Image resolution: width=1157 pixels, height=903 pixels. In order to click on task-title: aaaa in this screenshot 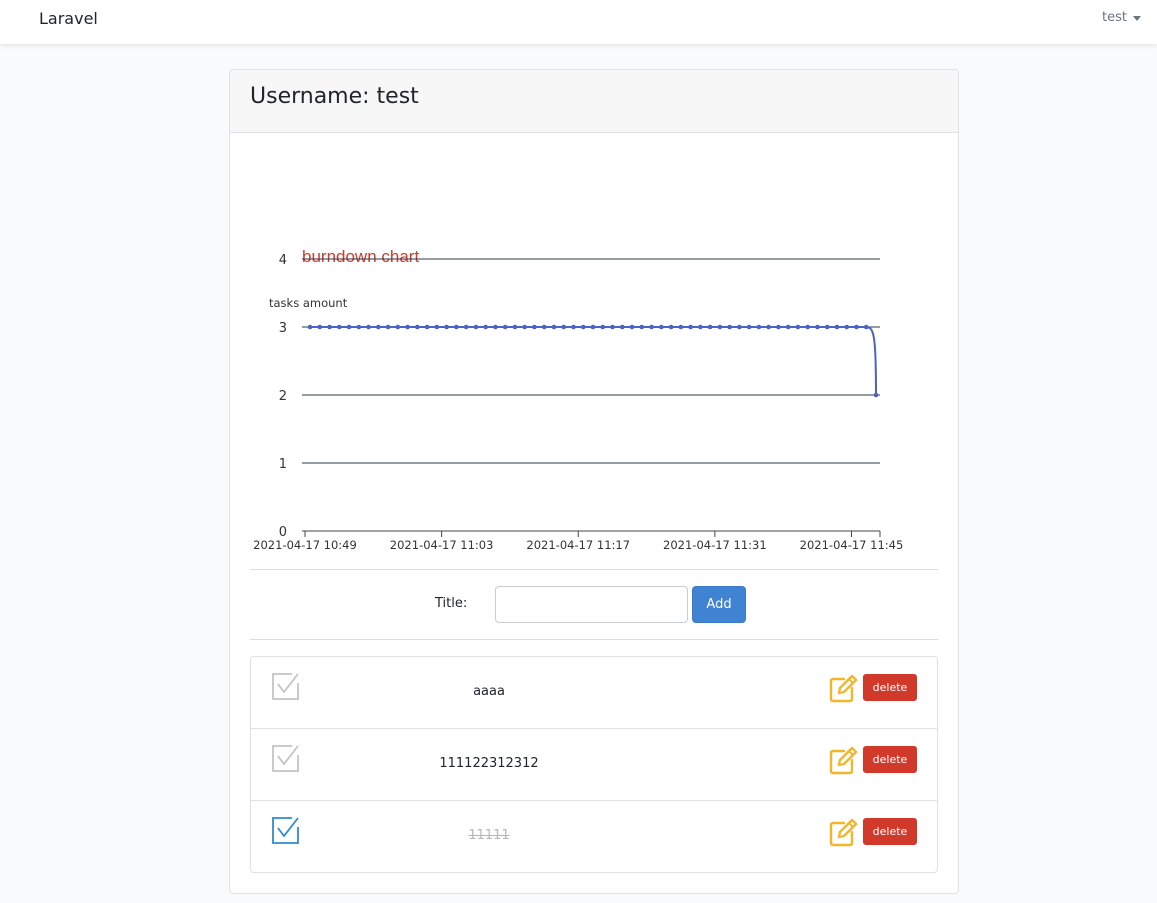, I will do `click(489, 691)`.